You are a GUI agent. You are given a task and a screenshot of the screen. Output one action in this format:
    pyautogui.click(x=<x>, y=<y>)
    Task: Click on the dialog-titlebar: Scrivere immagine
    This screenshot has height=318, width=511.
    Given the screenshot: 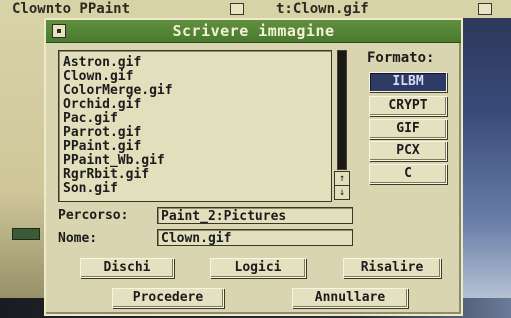 What is the action you would take?
    pyautogui.click(x=253, y=31)
    